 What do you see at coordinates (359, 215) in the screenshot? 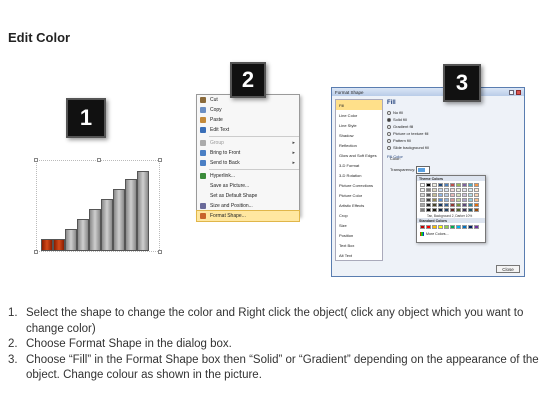
I see `category-crop: Crop` at bounding box center [359, 215].